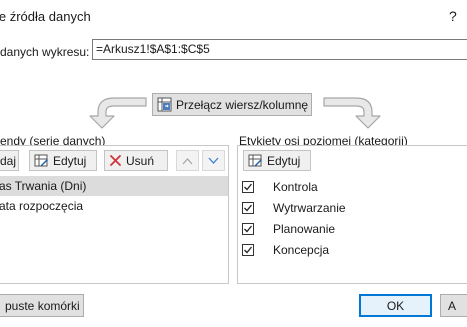  What do you see at coordinates (352, 113) in the screenshot?
I see `curved-arrow-right-icon` at bounding box center [352, 113].